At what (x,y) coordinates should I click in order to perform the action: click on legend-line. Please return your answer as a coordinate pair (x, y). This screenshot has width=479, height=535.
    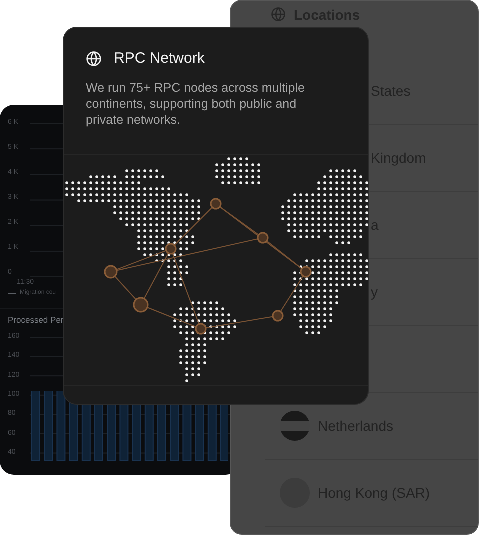
    Looking at the image, I should click on (12, 293).